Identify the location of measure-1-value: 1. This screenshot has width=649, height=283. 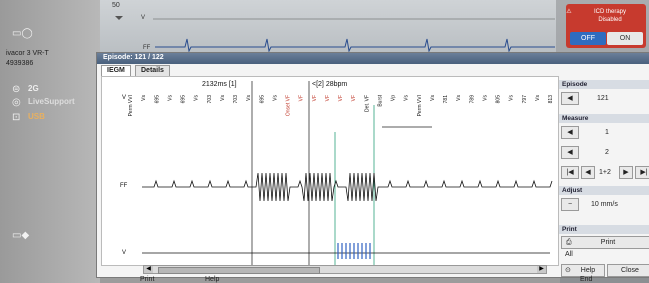
(607, 132).